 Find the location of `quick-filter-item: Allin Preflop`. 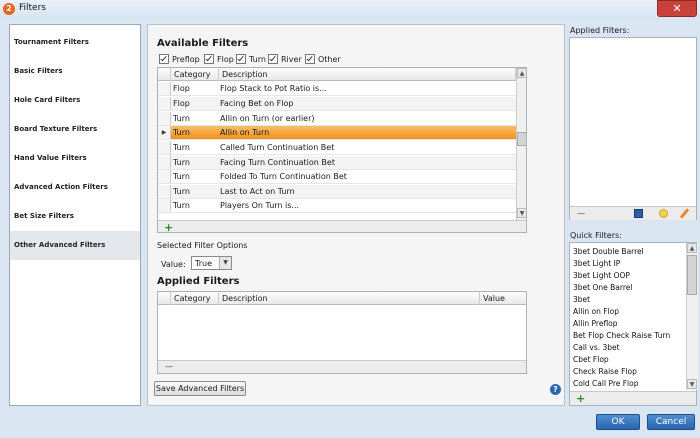

quick-filter-item: Allin Preflop is located at coordinates (595, 323).